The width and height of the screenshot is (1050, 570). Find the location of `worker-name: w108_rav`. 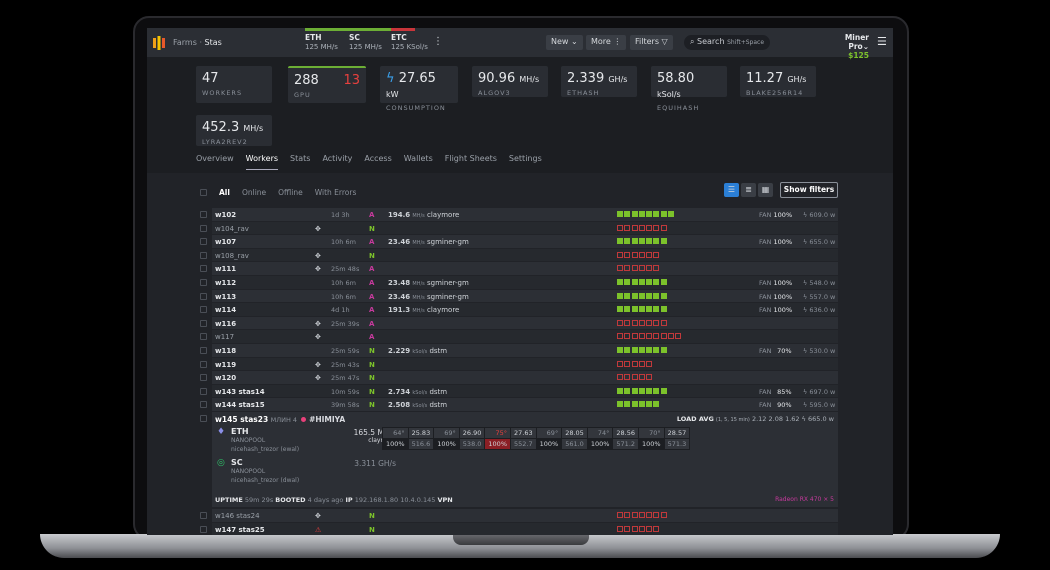

worker-name: w108_rav is located at coordinates (232, 256).